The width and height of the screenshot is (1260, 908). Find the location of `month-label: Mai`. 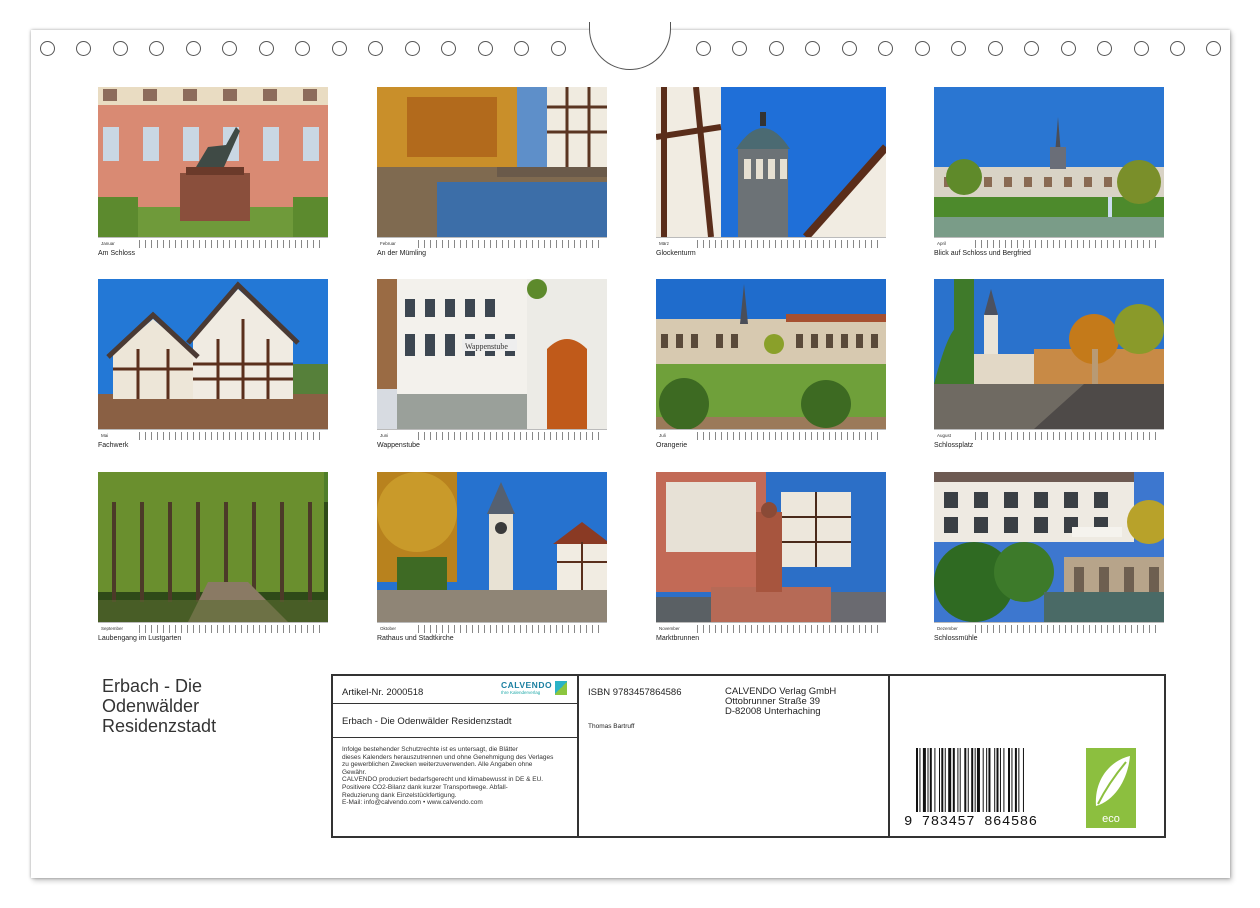

month-label: Mai is located at coordinates (105, 435).